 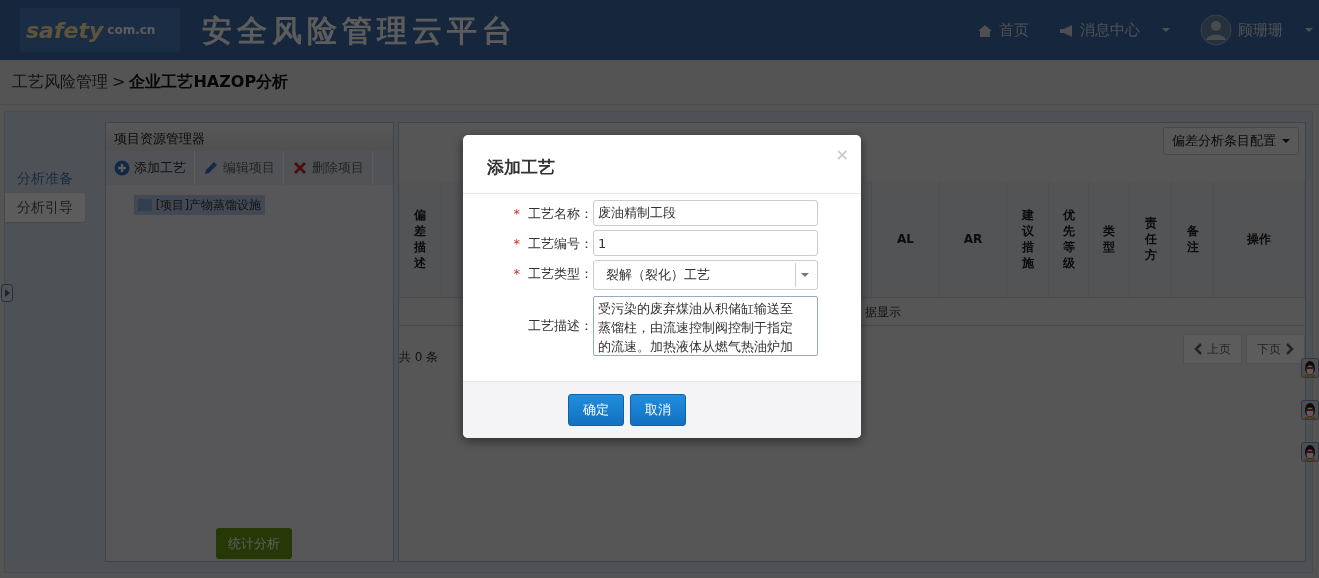 What do you see at coordinates (705, 243) in the screenshot?
I see `input-field: 1` at bounding box center [705, 243].